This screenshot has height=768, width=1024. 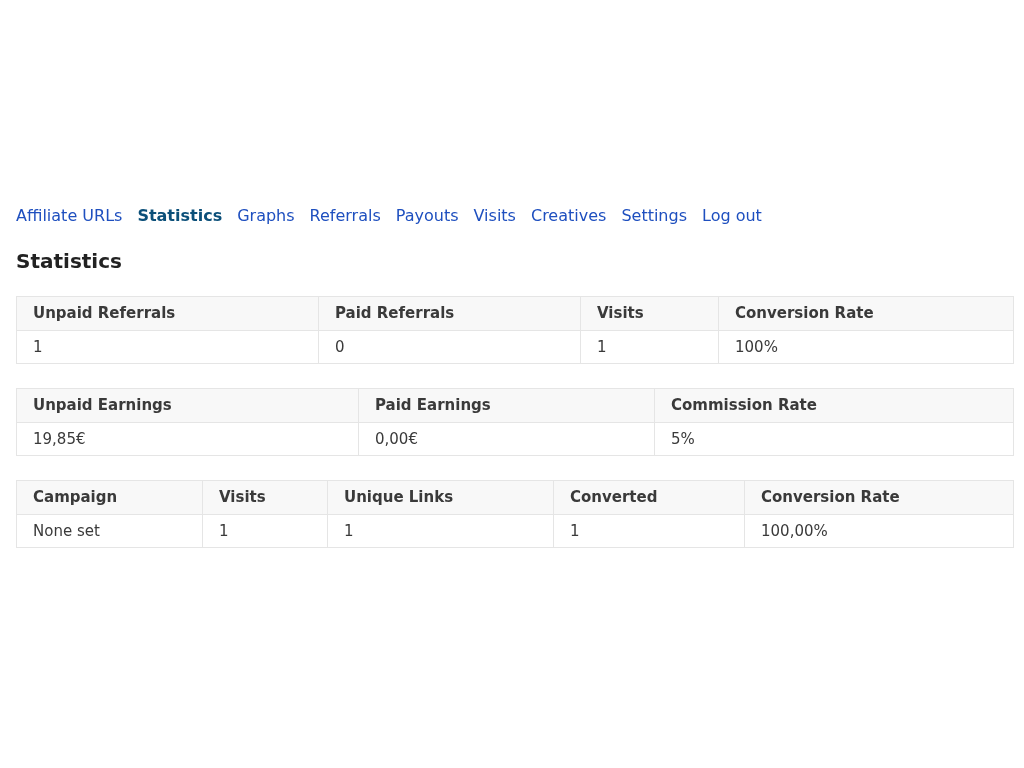 What do you see at coordinates (187, 405) in the screenshot?
I see `column-header: Unpaid Earnings` at bounding box center [187, 405].